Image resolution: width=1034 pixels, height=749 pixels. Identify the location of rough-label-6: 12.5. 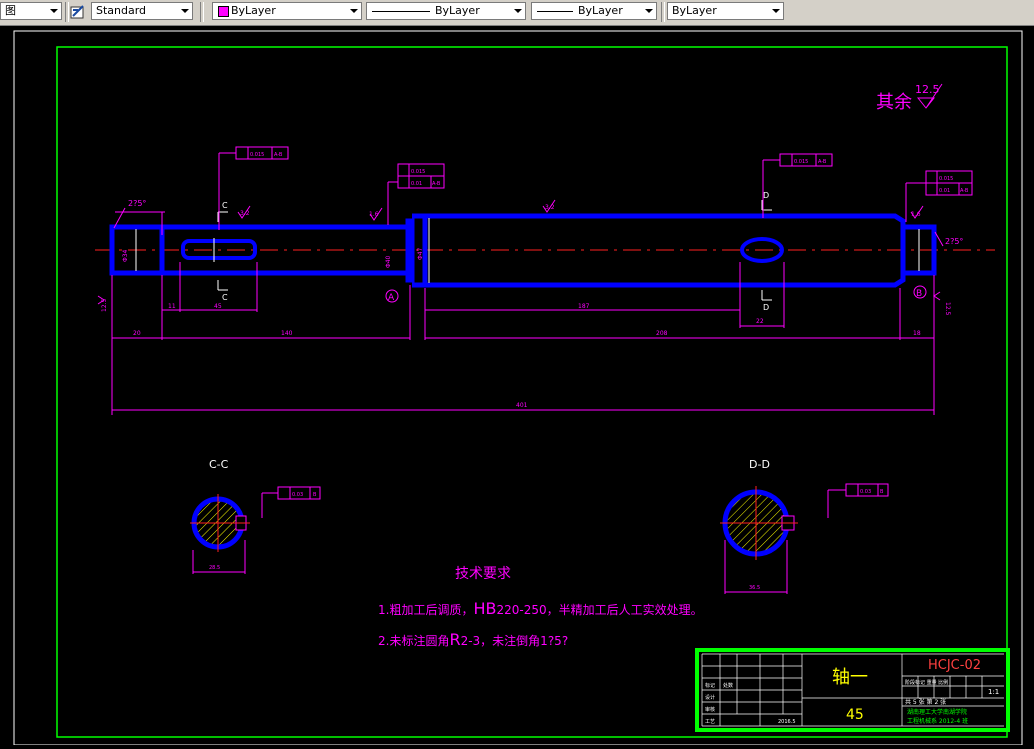
(947, 309).